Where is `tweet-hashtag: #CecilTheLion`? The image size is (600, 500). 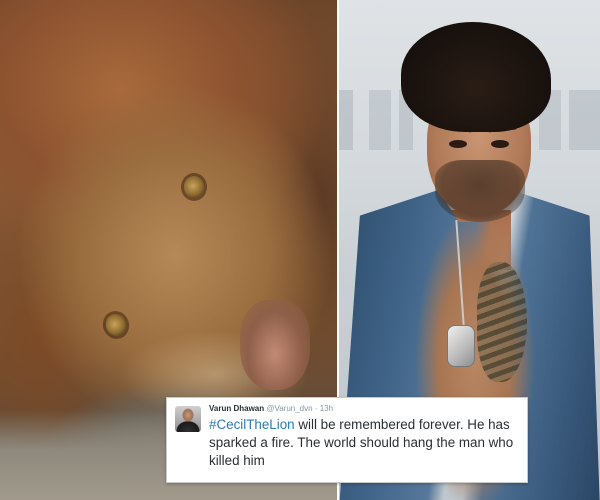 tweet-hashtag: #CecilTheLion is located at coordinates (252, 424).